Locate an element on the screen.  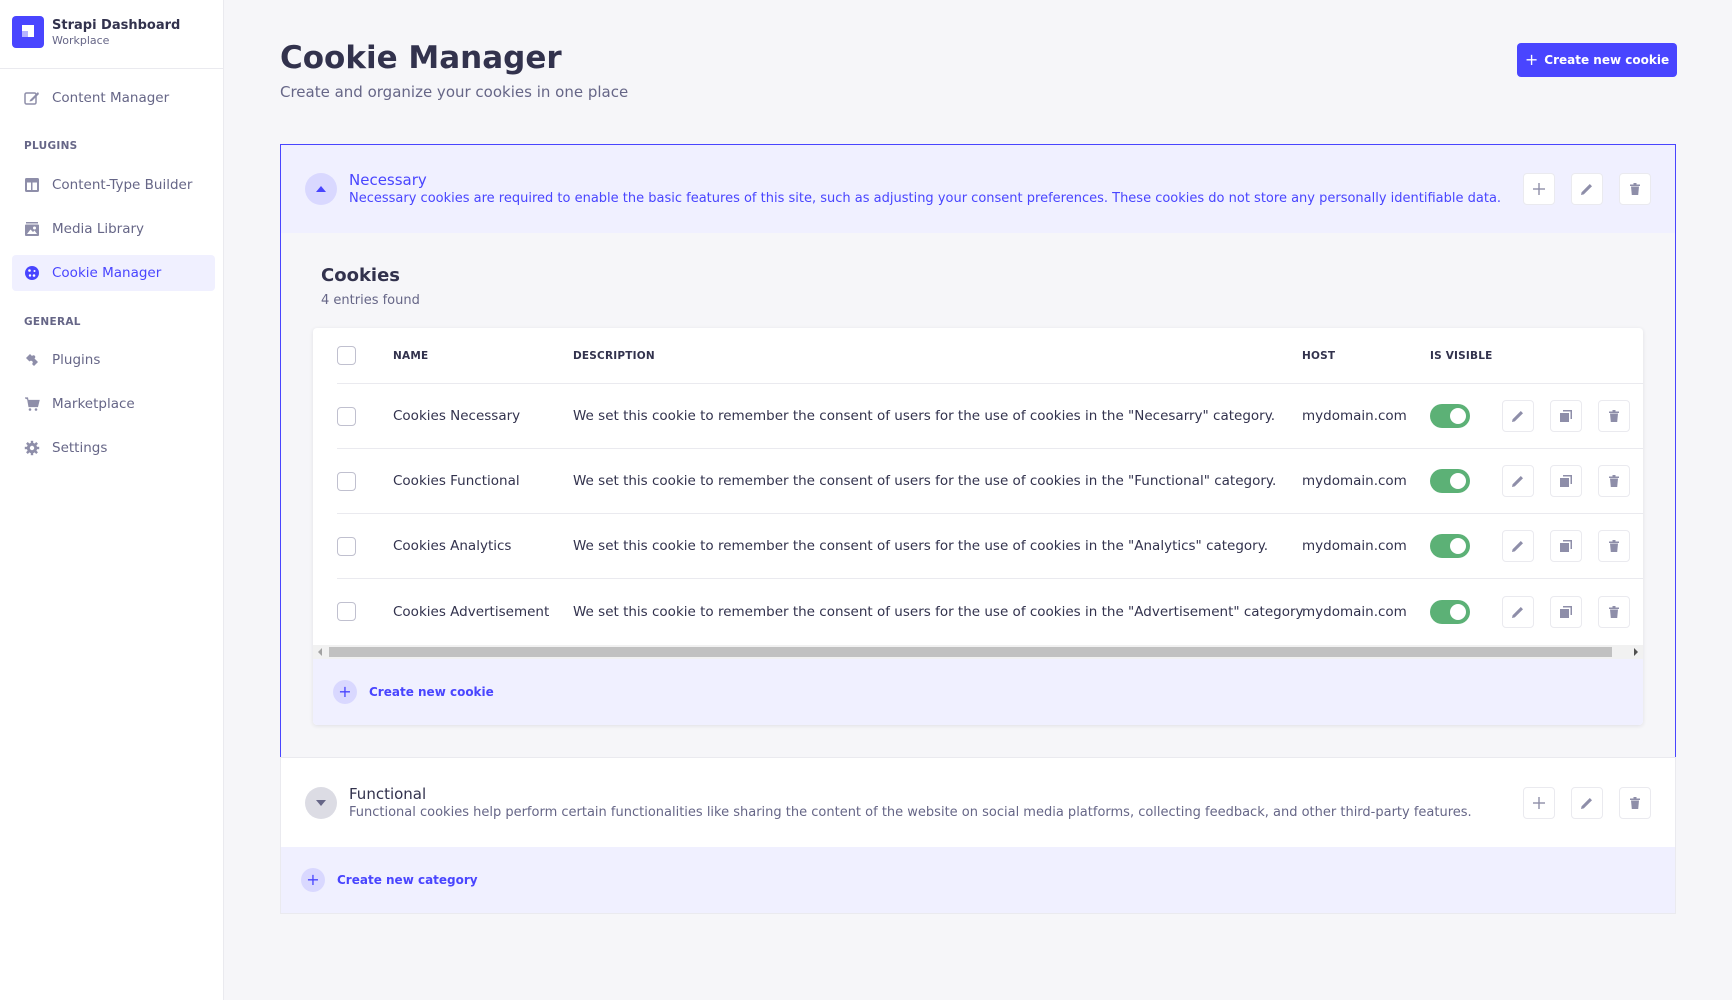
sidebar-item-media-library: Media Library is located at coordinates (113, 229).